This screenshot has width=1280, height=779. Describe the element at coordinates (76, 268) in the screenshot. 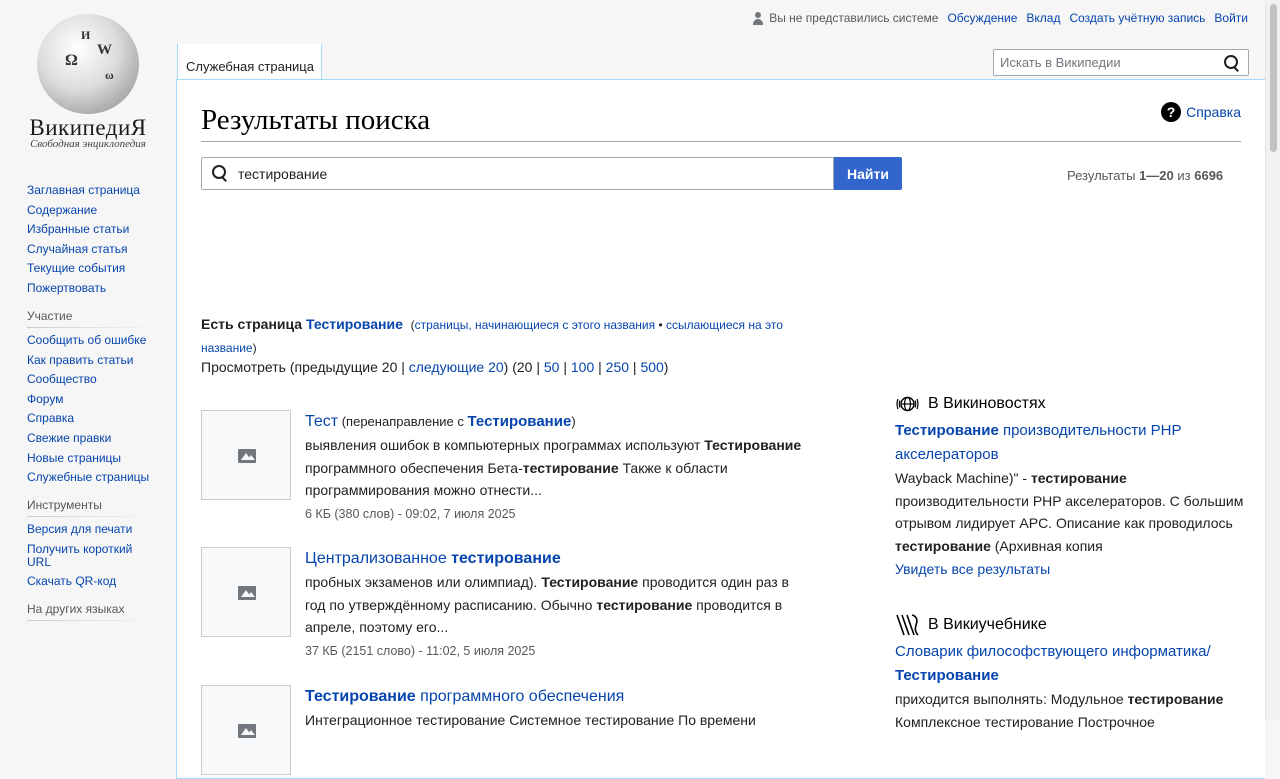

I see `sidebar-item-current-events: Текущие события` at that location.